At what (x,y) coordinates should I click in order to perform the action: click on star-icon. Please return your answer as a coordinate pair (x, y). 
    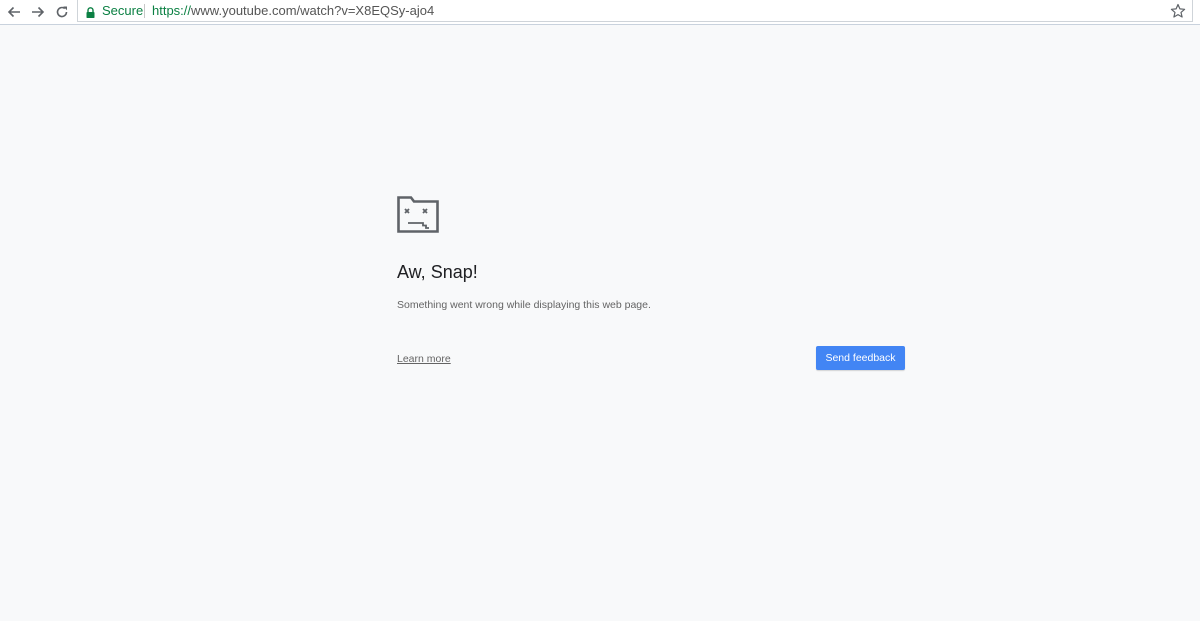
    Looking at the image, I should click on (1178, 10).